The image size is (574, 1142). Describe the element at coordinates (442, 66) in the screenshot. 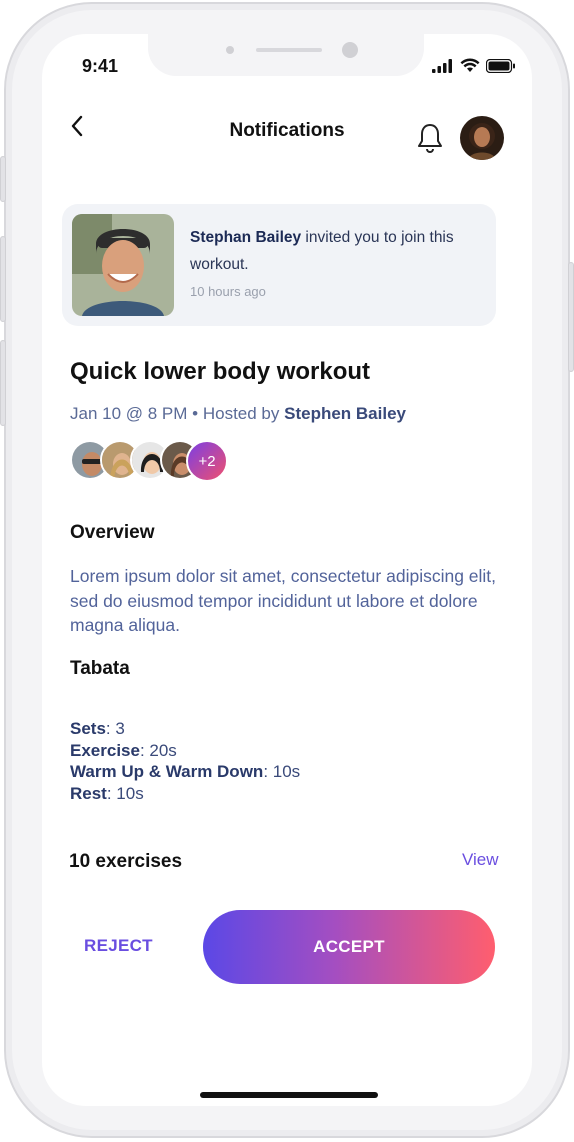

I see `cellular-signal-icon` at that location.